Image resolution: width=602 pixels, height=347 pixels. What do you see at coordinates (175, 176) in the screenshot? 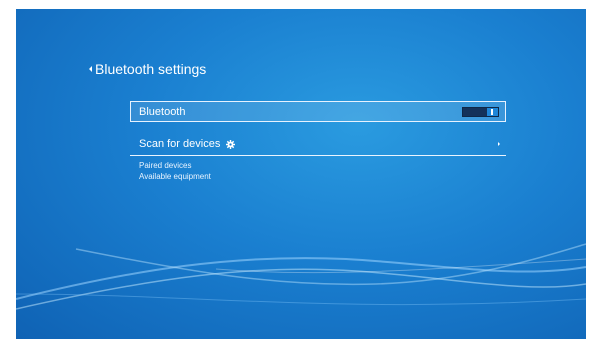
I see `available-equipment-label: Available equipment` at bounding box center [175, 176].